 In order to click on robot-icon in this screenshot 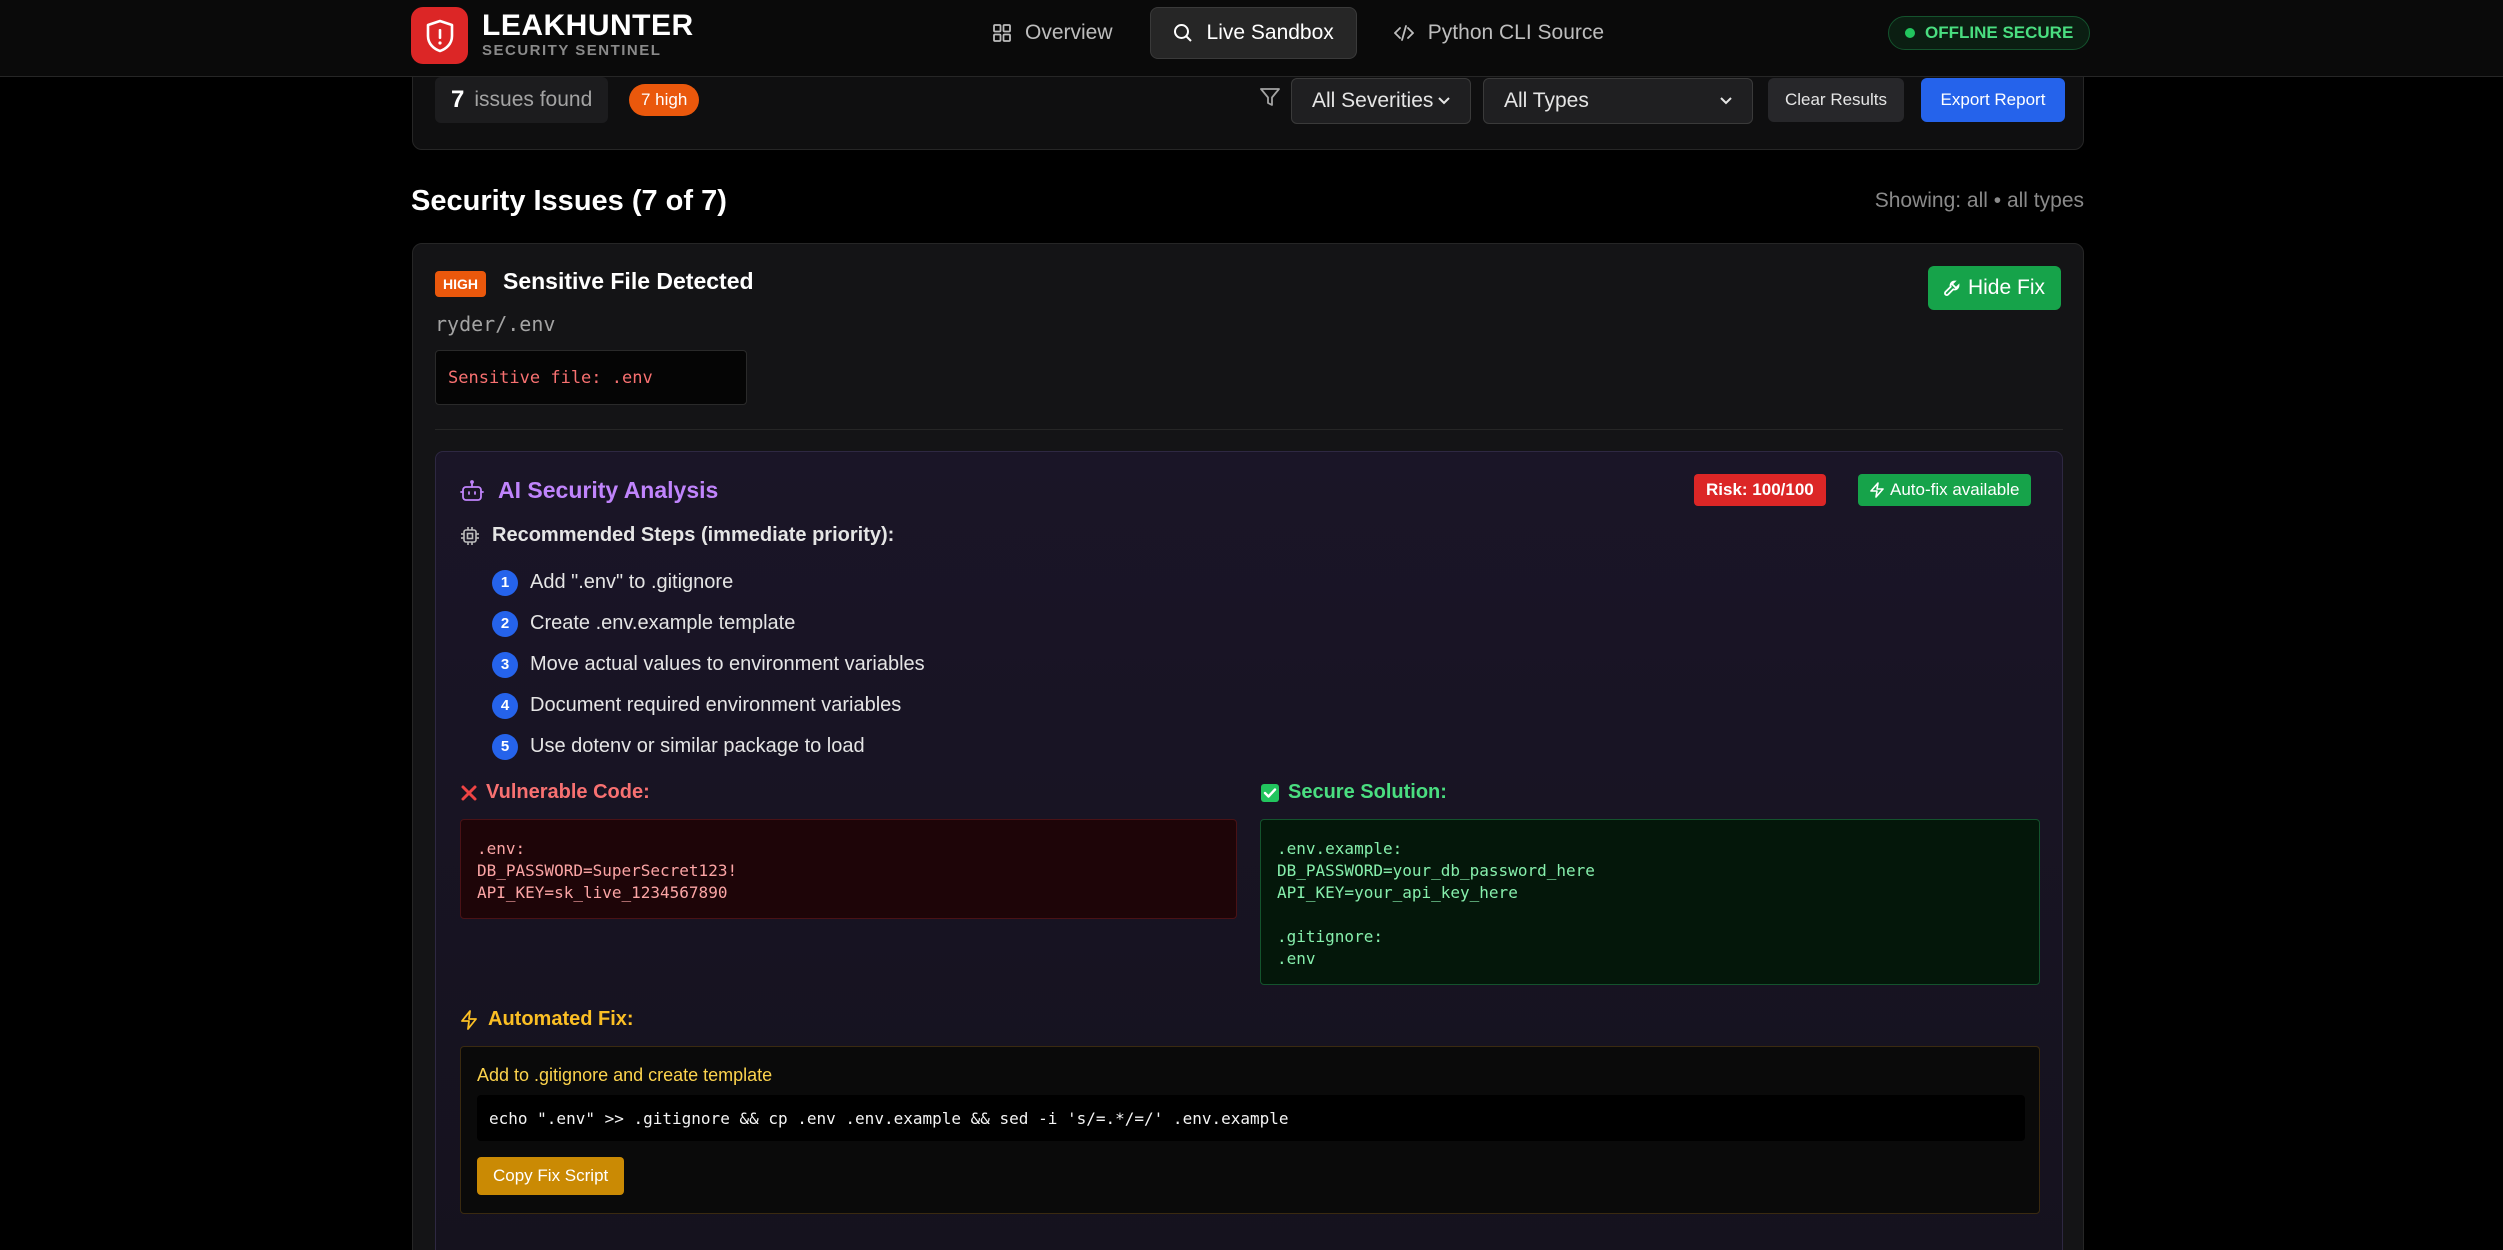, I will do `click(472, 490)`.